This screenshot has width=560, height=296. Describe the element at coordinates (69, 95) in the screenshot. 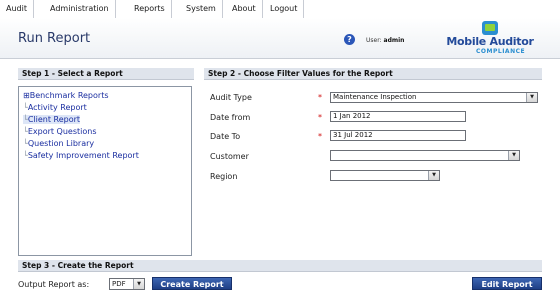

I see `tree-item-label: Benchmark Reports` at that location.